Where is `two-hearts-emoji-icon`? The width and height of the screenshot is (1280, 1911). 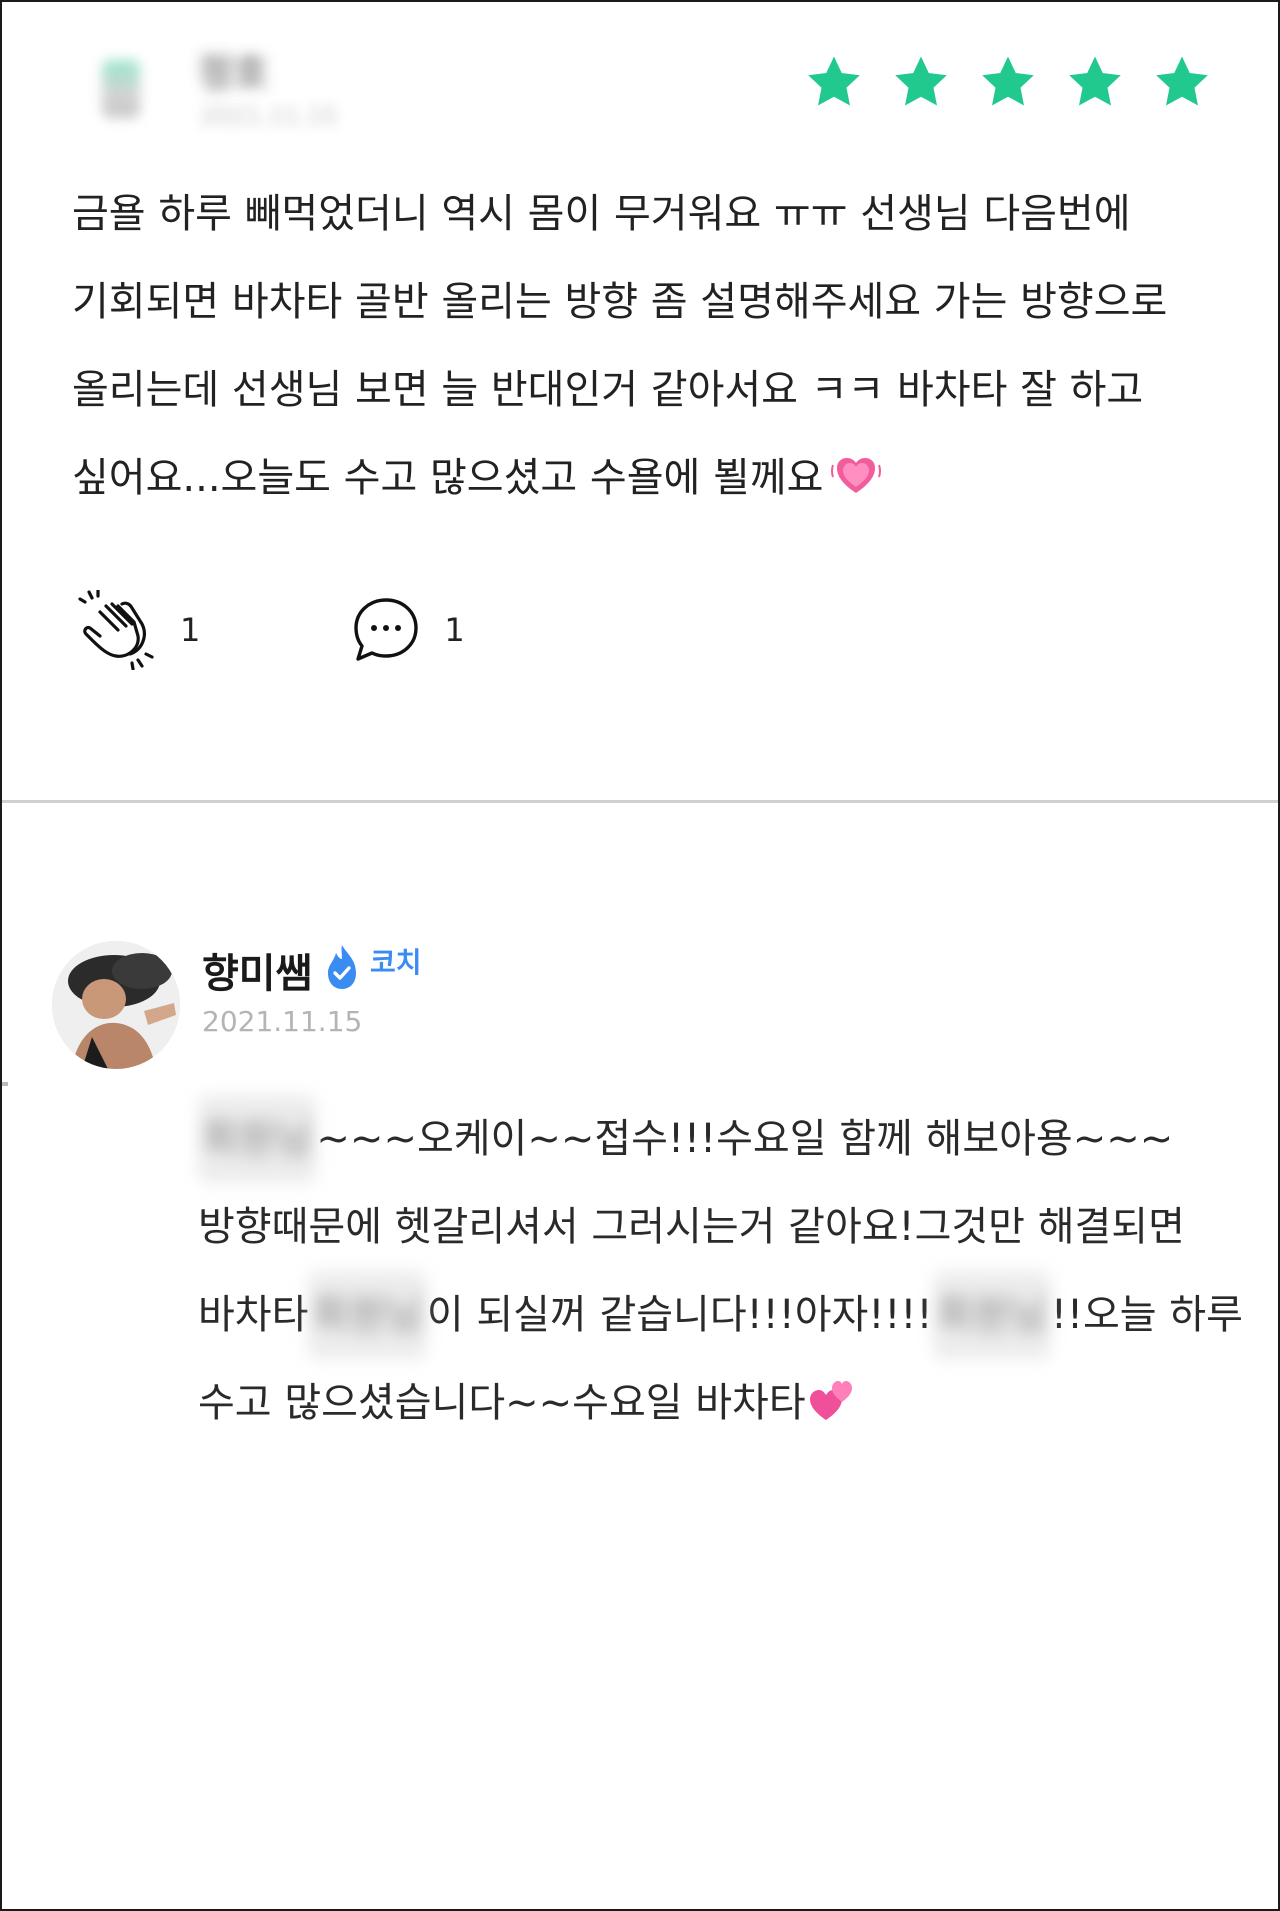
two-hearts-emoji-icon is located at coordinates (830, 1400).